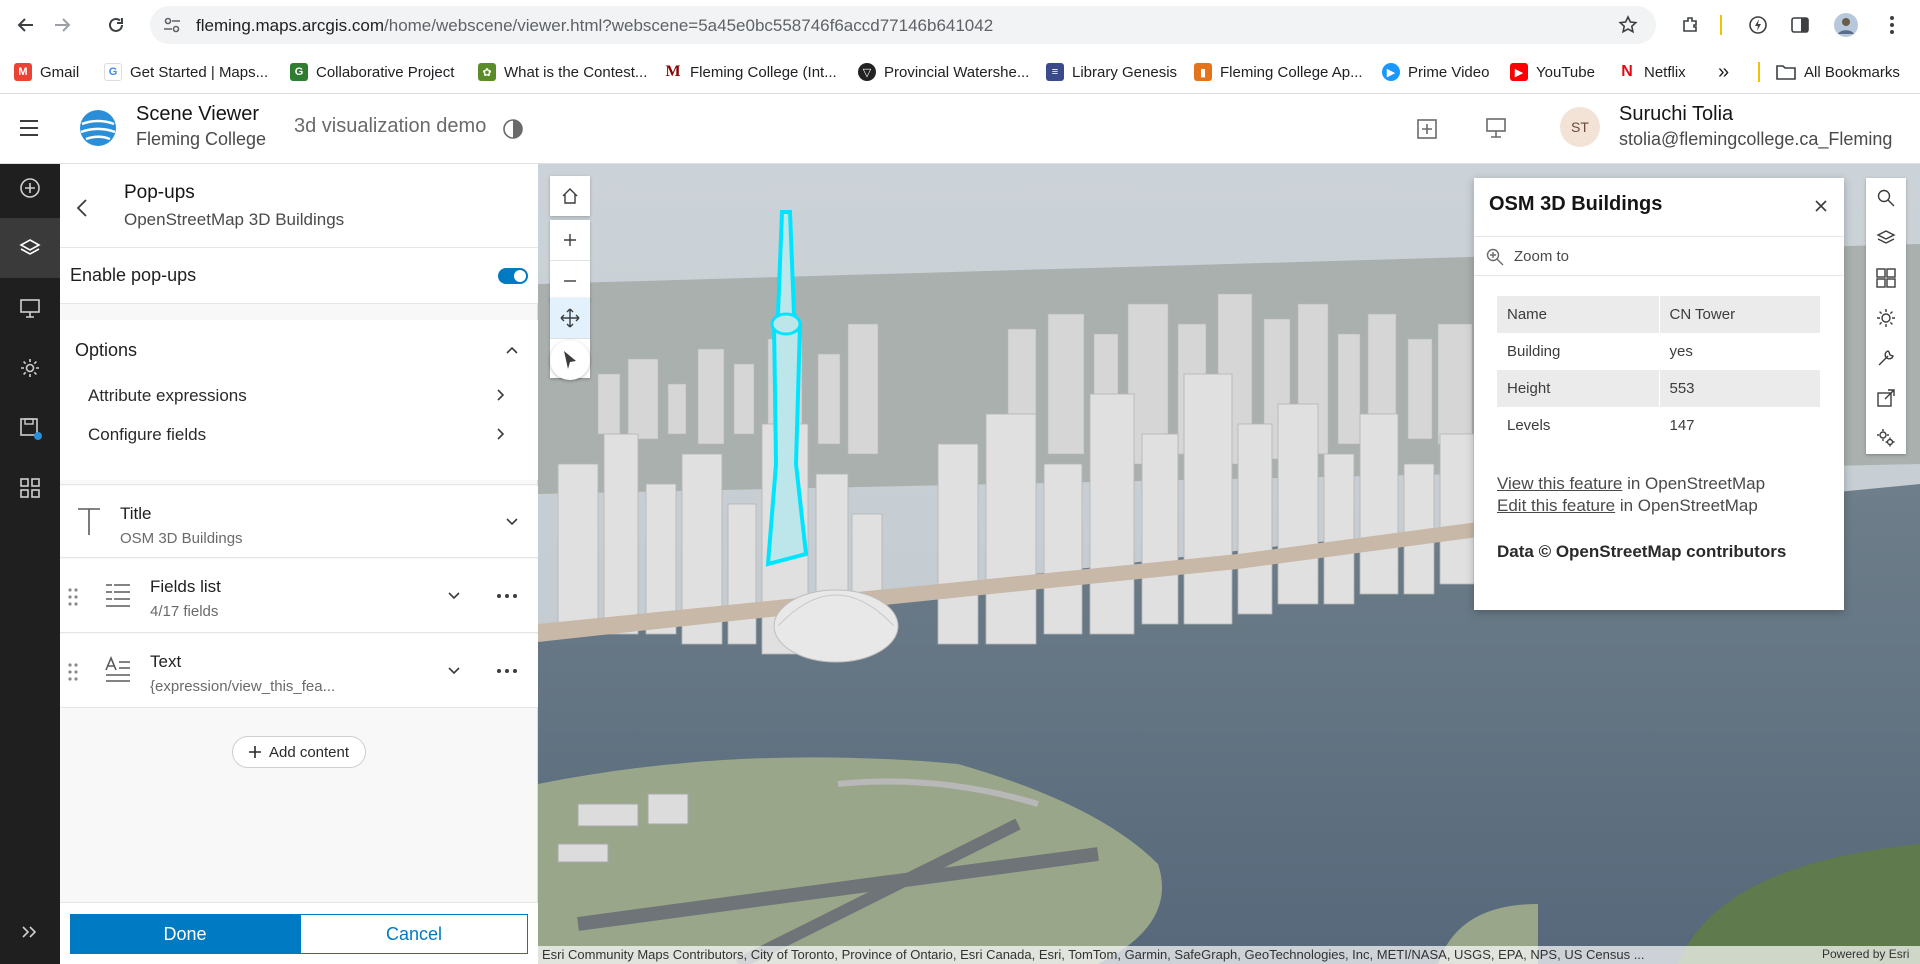  Describe the element at coordinates (513, 129) in the screenshot. I see `scene-globe-status-icon` at that location.